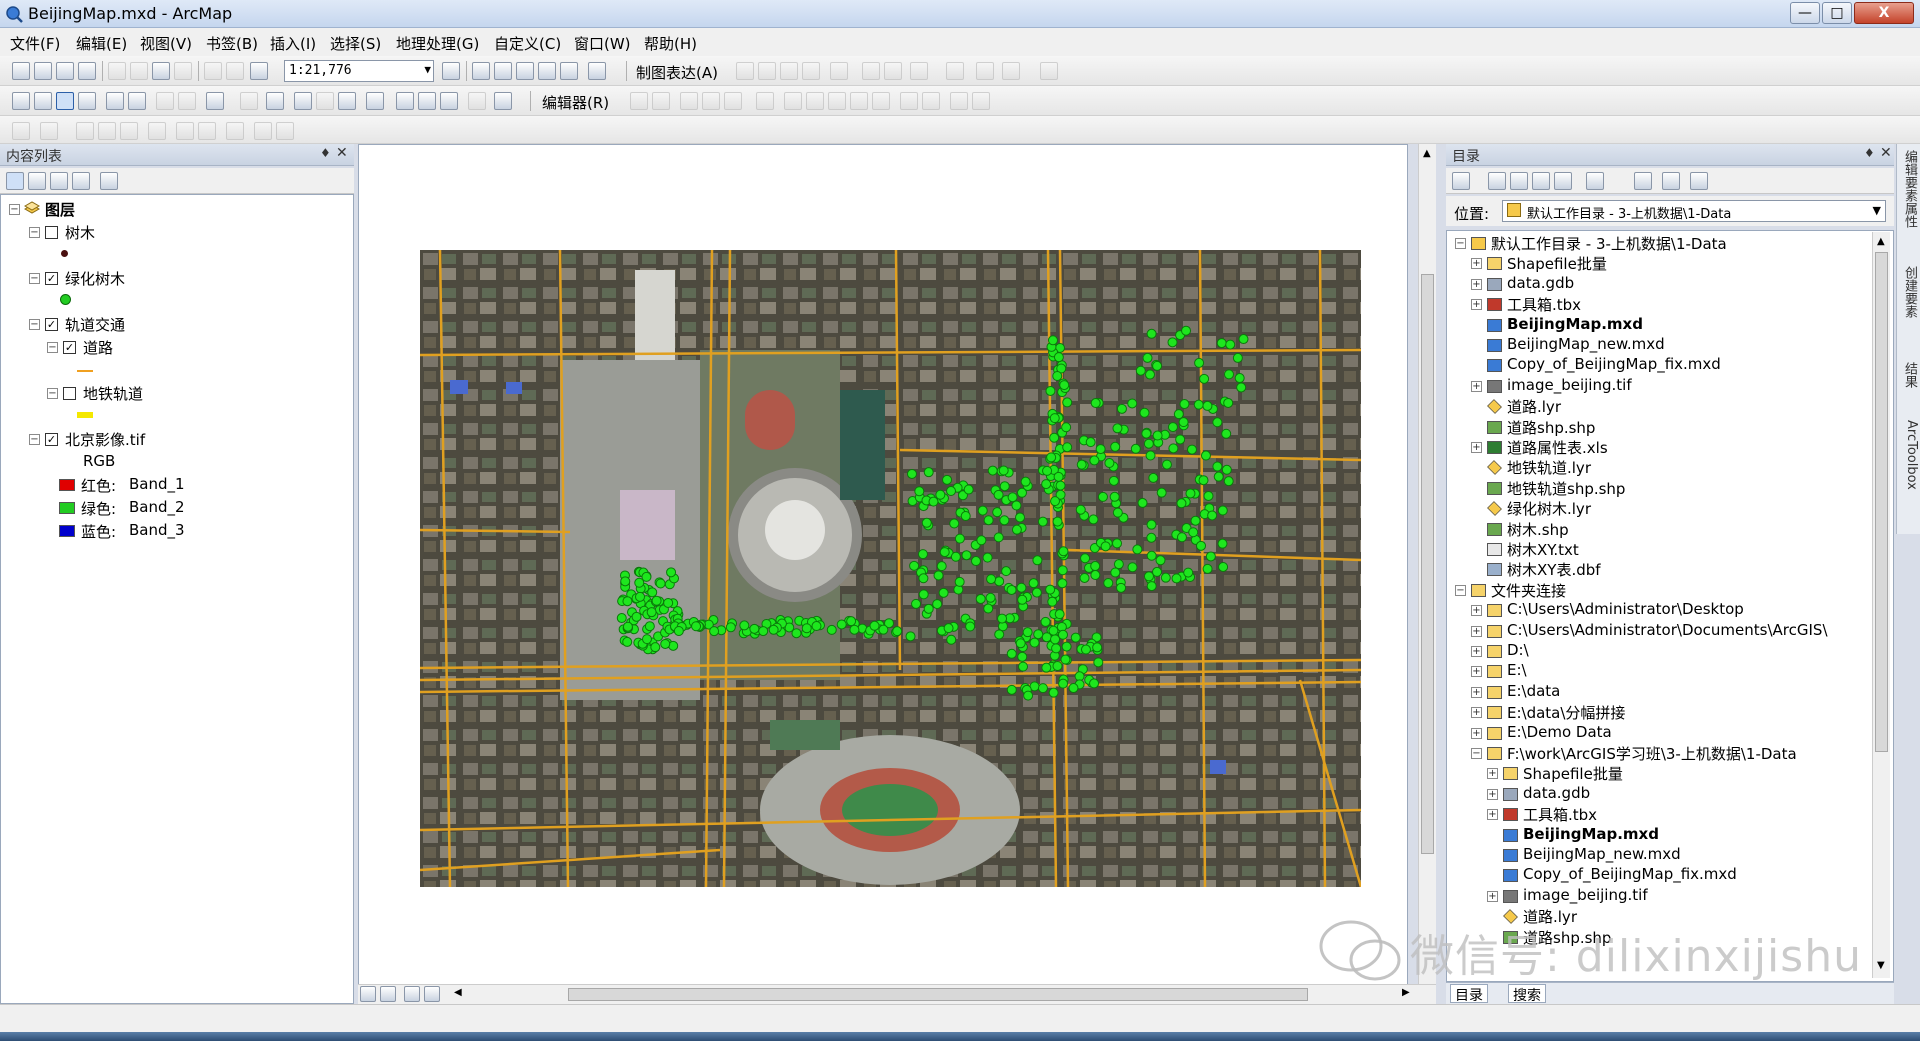 This screenshot has width=1920, height=1041. Describe the element at coordinates (1671, 181) in the screenshot. I see `toggle-contents-icon` at that location.